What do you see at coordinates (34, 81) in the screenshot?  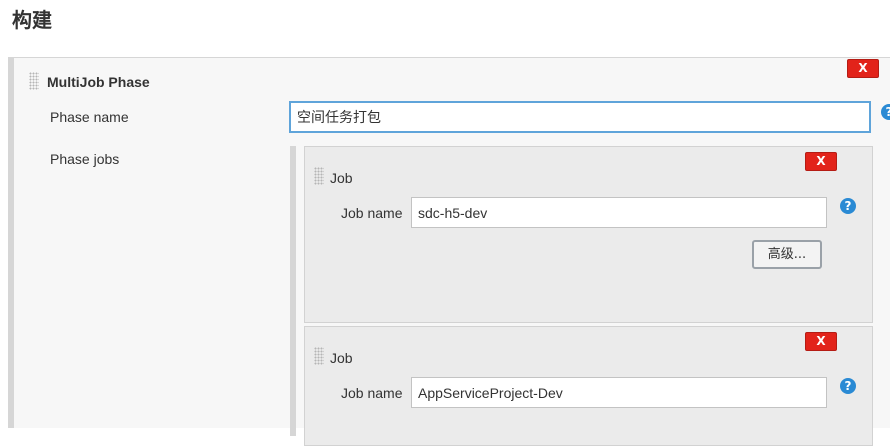 I see `phase-drag-handle` at bounding box center [34, 81].